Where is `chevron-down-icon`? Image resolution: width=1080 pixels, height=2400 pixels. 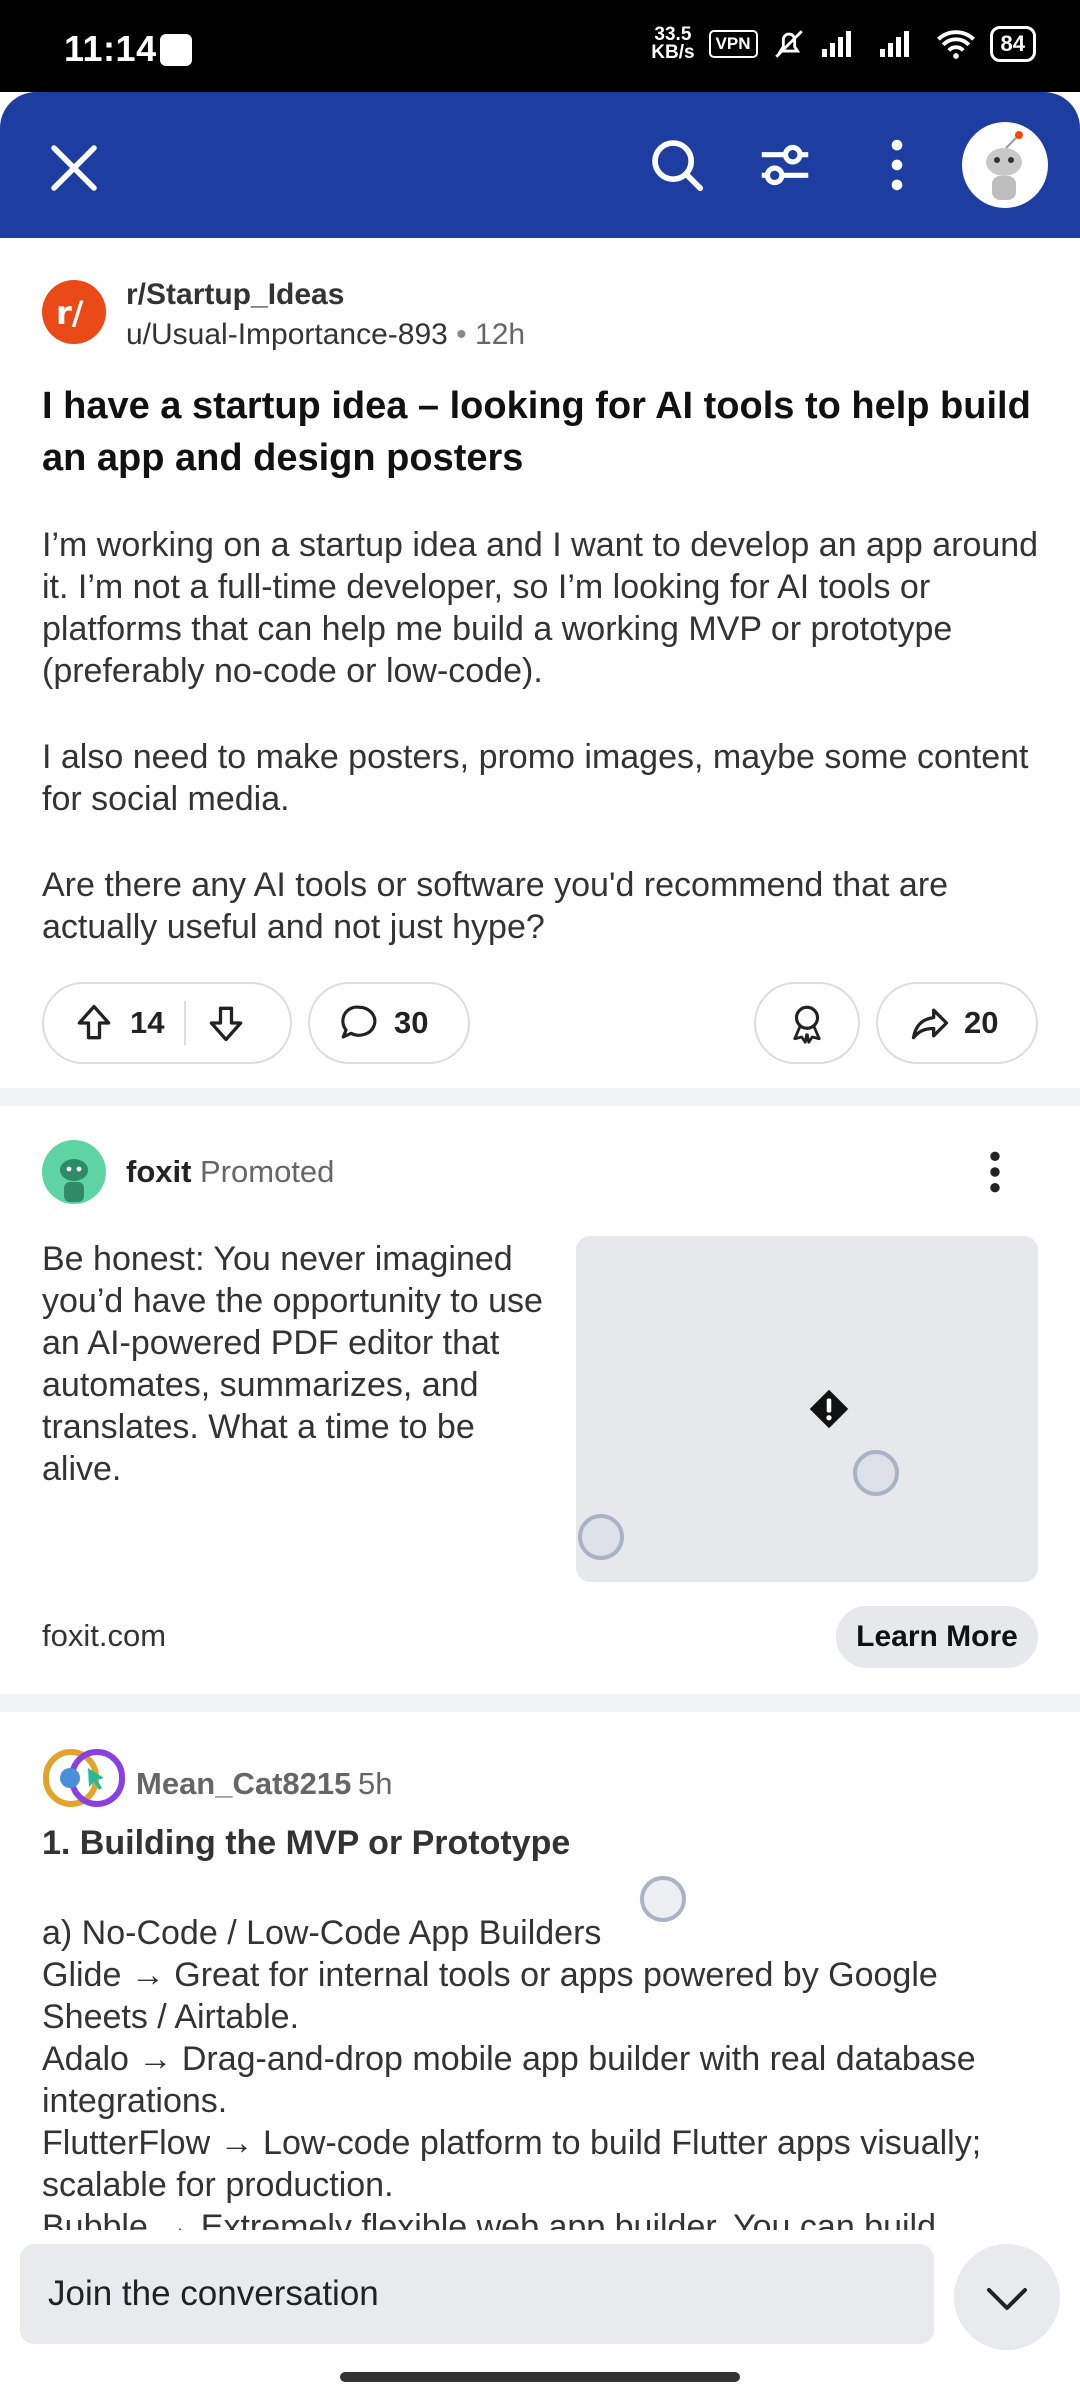
chevron-down-icon is located at coordinates (1007, 2299).